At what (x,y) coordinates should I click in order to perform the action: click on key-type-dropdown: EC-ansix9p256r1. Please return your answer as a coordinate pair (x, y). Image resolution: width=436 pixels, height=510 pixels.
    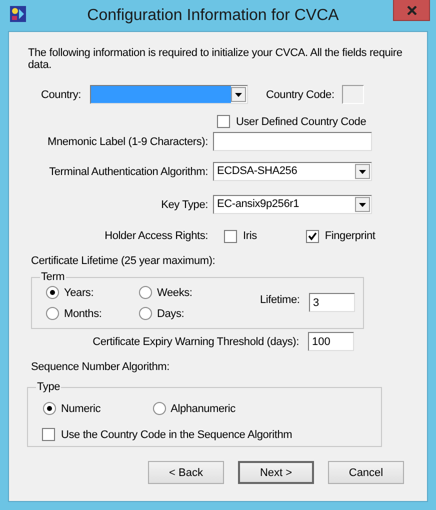
    Looking at the image, I should click on (292, 204).